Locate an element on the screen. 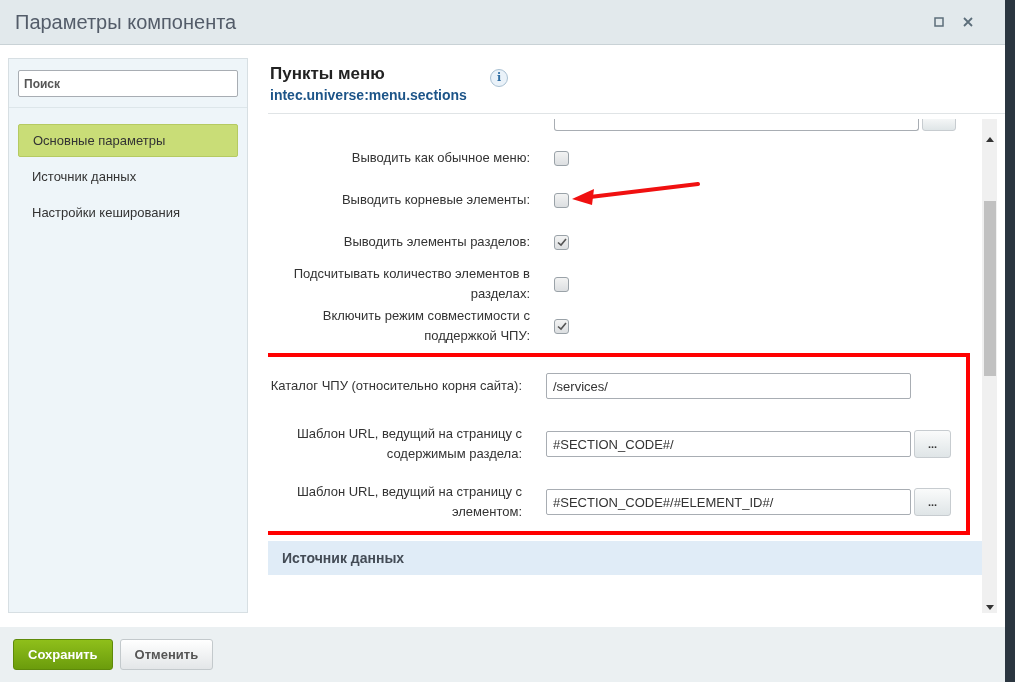 This screenshot has height=682, width=1015. input-field: #SECTION_CODE#/ is located at coordinates (728, 444).